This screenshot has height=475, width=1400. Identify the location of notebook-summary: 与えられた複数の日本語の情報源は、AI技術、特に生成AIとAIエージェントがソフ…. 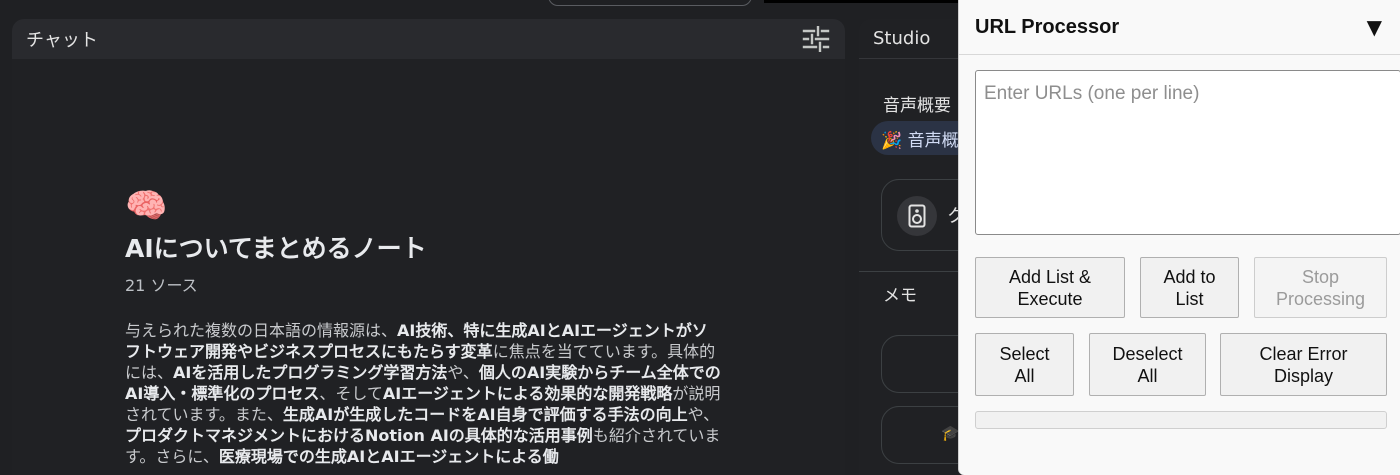
(423, 393).